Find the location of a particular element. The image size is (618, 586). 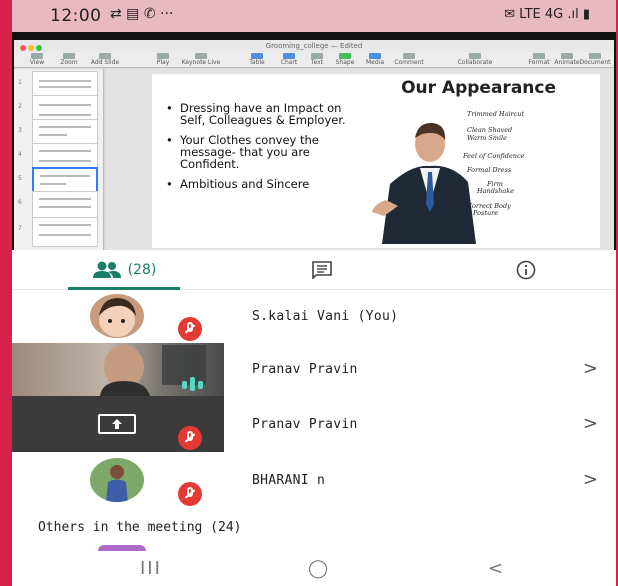

meeting-tabs: (28) is located at coordinates (314, 270).